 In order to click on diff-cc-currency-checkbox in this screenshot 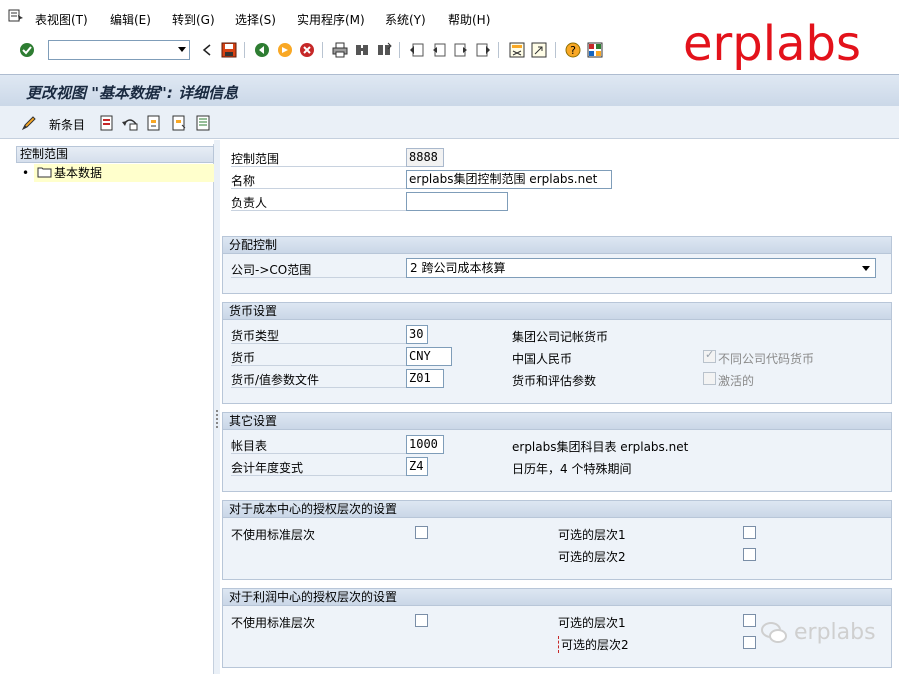, I will do `click(709, 355)`.